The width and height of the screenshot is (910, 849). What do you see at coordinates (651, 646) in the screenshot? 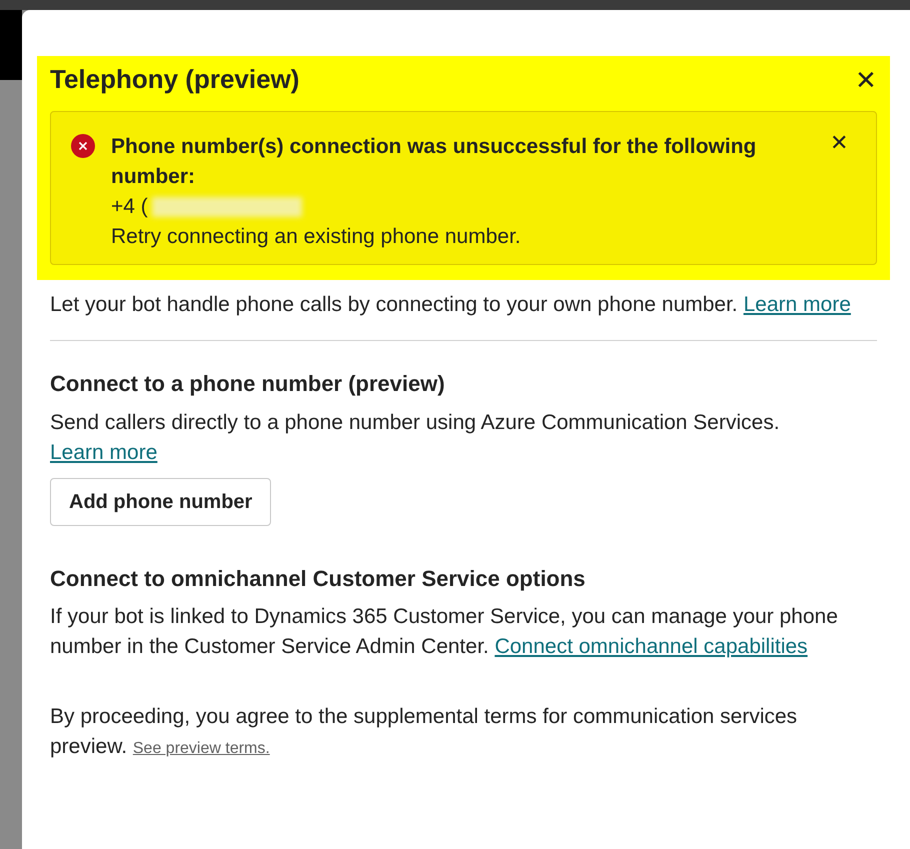
I see `link: Connect omnichannel capabilities` at bounding box center [651, 646].